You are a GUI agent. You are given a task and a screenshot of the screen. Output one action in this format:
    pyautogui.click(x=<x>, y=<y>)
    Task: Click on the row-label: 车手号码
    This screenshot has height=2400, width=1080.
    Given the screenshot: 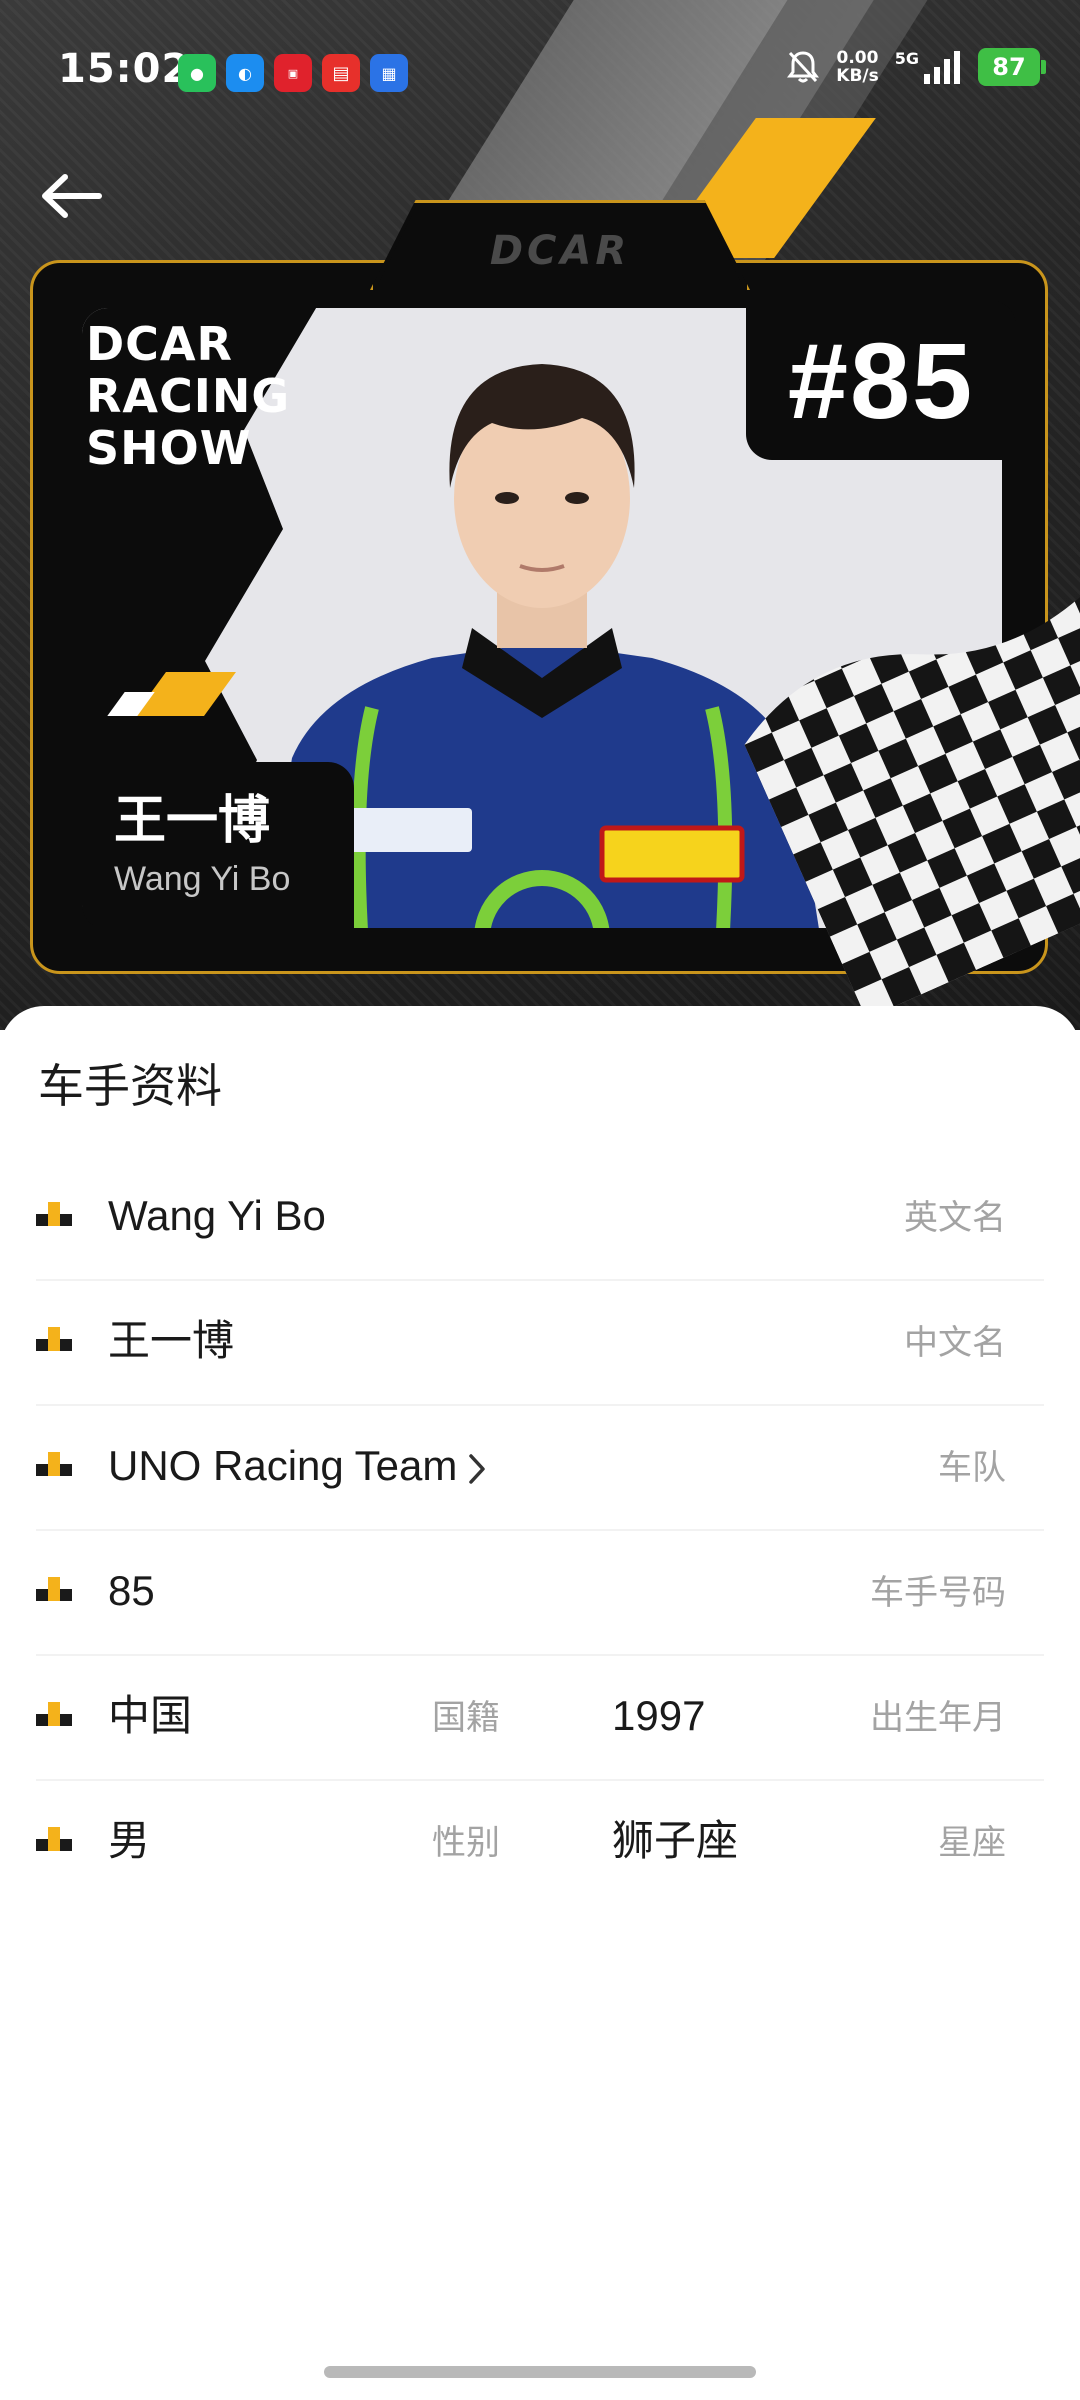 What is the action you would take?
    pyautogui.click(x=938, y=1593)
    